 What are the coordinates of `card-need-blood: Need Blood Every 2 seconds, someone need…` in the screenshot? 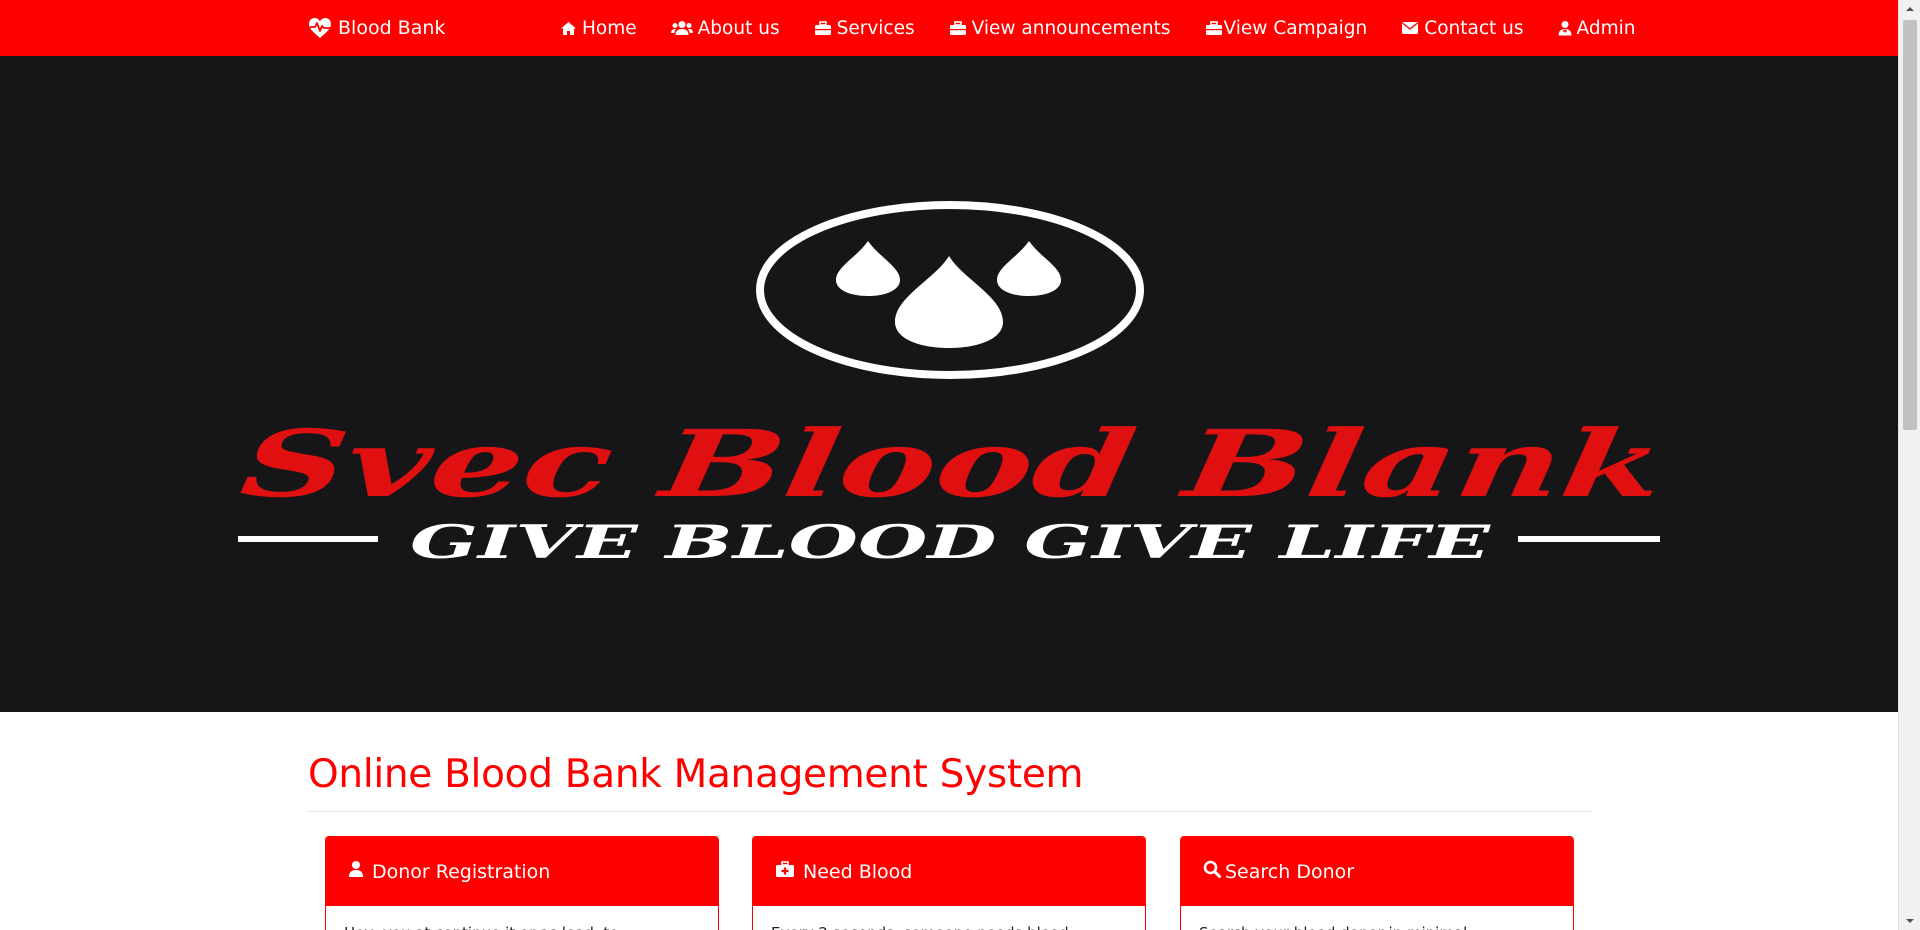 It's located at (949, 883).